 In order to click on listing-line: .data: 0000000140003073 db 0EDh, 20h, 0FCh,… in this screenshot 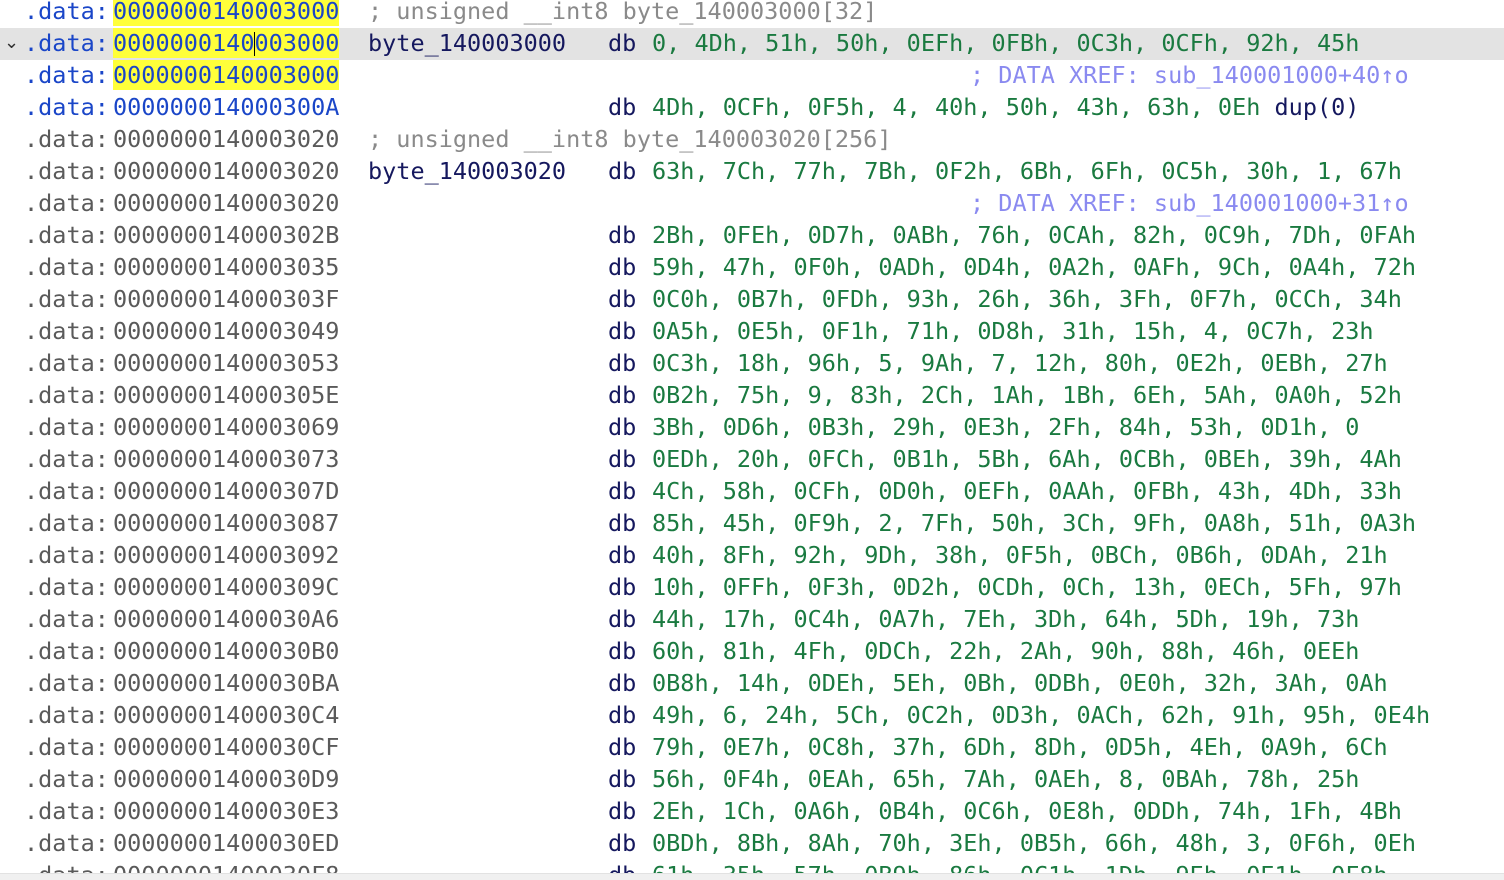, I will do `click(752, 460)`.